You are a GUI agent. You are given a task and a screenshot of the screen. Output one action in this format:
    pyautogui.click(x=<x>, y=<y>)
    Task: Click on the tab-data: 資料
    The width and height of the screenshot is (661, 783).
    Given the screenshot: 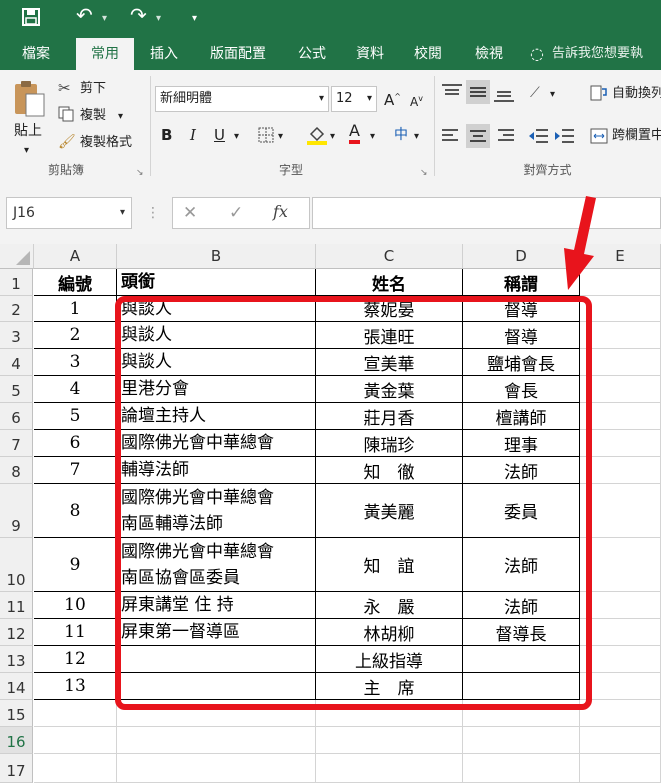 What is the action you would take?
    pyautogui.click(x=370, y=54)
    